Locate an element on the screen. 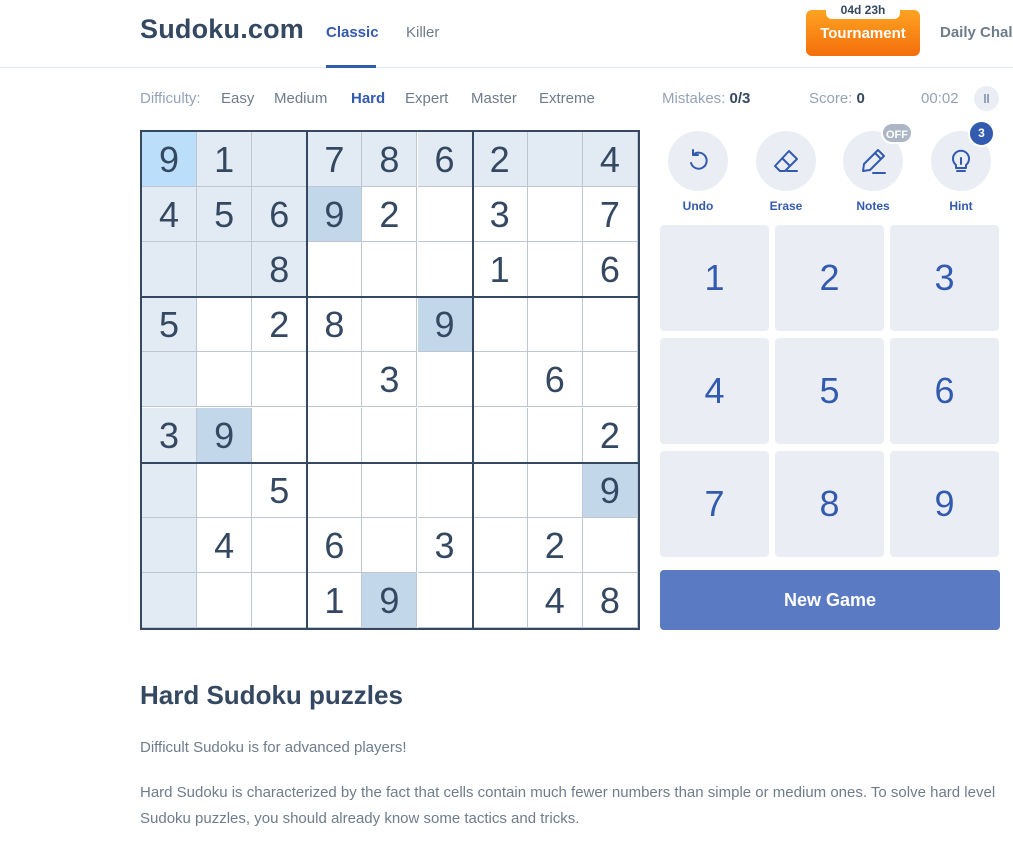 This screenshot has height=849, width=1013. difficulty-medium: Medium is located at coordinates (300, 98).